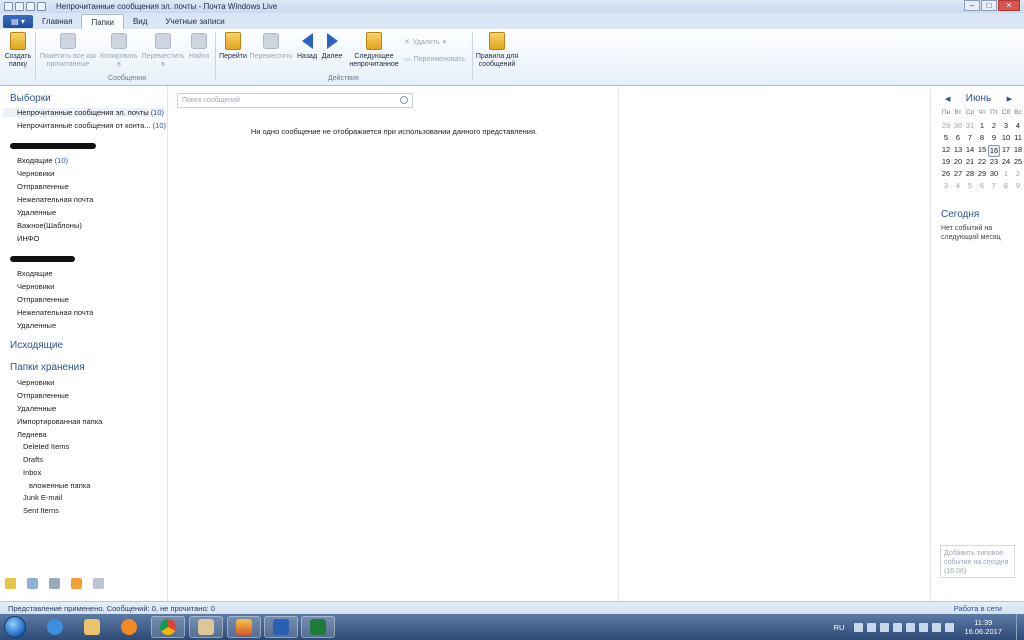 The height and width of the screenshot is (640, 1024). What do you see at coordinates (57, 21) in the screenshot?
I see `tab-home: Главная` at bounding box center [57, 21].